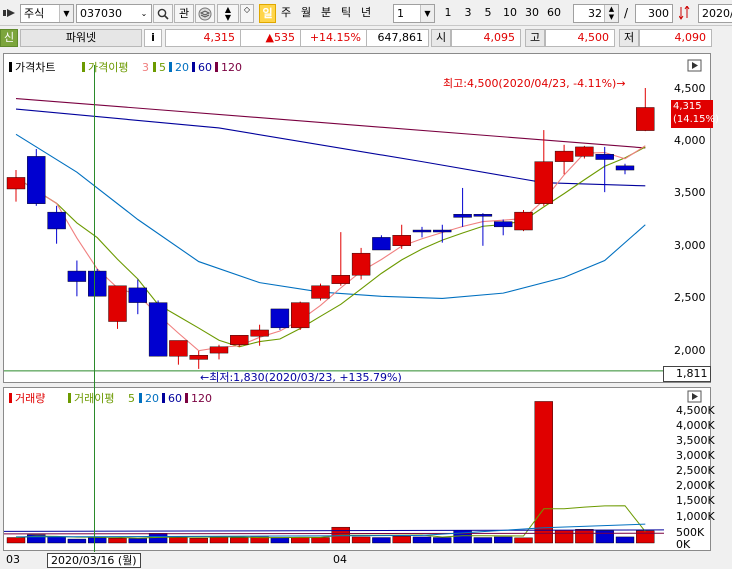  What do you see at coordinates (247, 13) in the screenshot?
I see `scroll-stepper: ◇` at bounding box center [247, 13].